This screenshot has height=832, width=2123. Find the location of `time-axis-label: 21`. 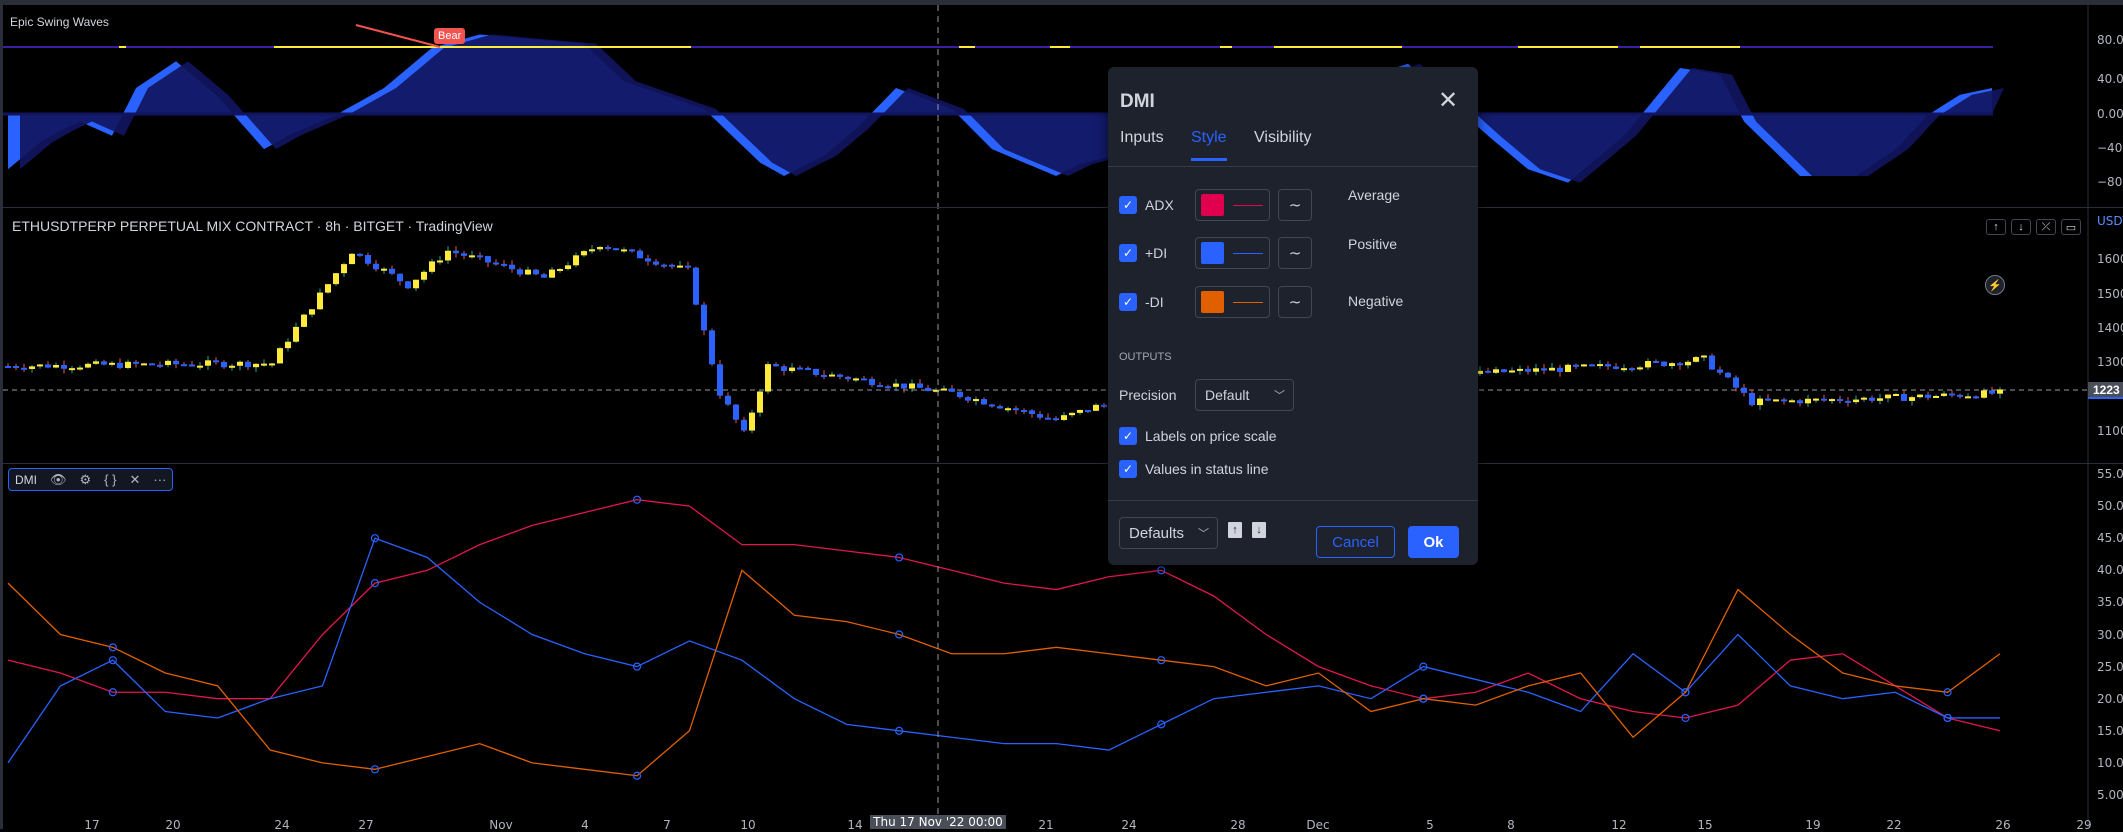

time-axis-label: 21 is located at coordinates (1046, 825).